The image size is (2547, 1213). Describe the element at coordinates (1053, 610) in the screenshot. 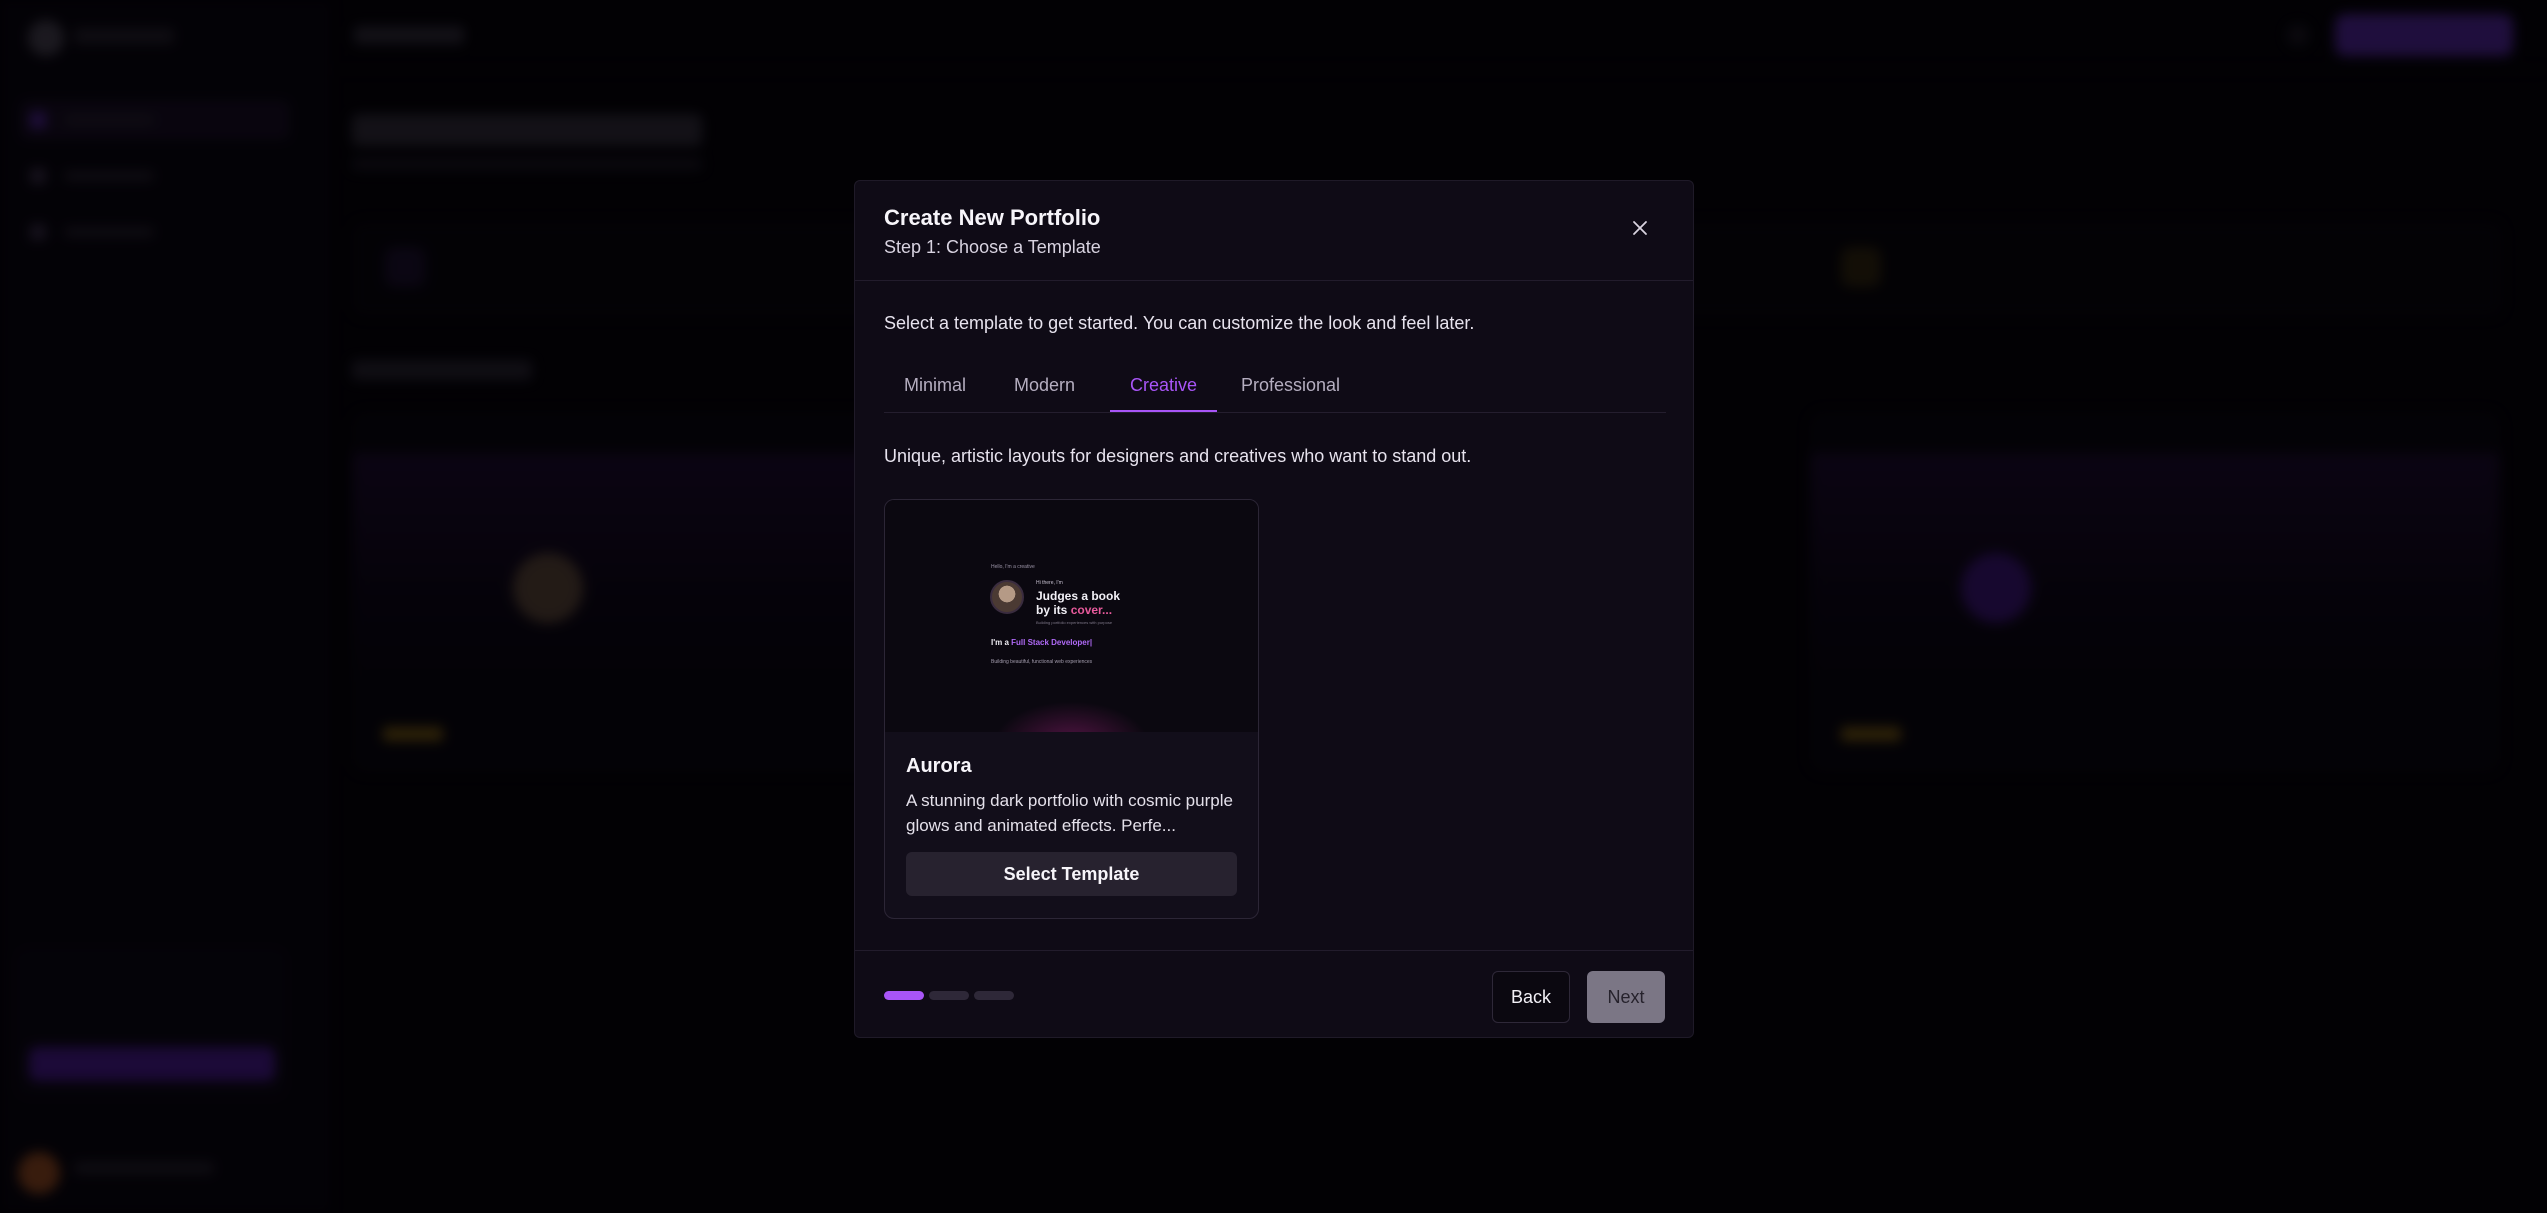

I see `preview-headline-line2: by its` at that location.